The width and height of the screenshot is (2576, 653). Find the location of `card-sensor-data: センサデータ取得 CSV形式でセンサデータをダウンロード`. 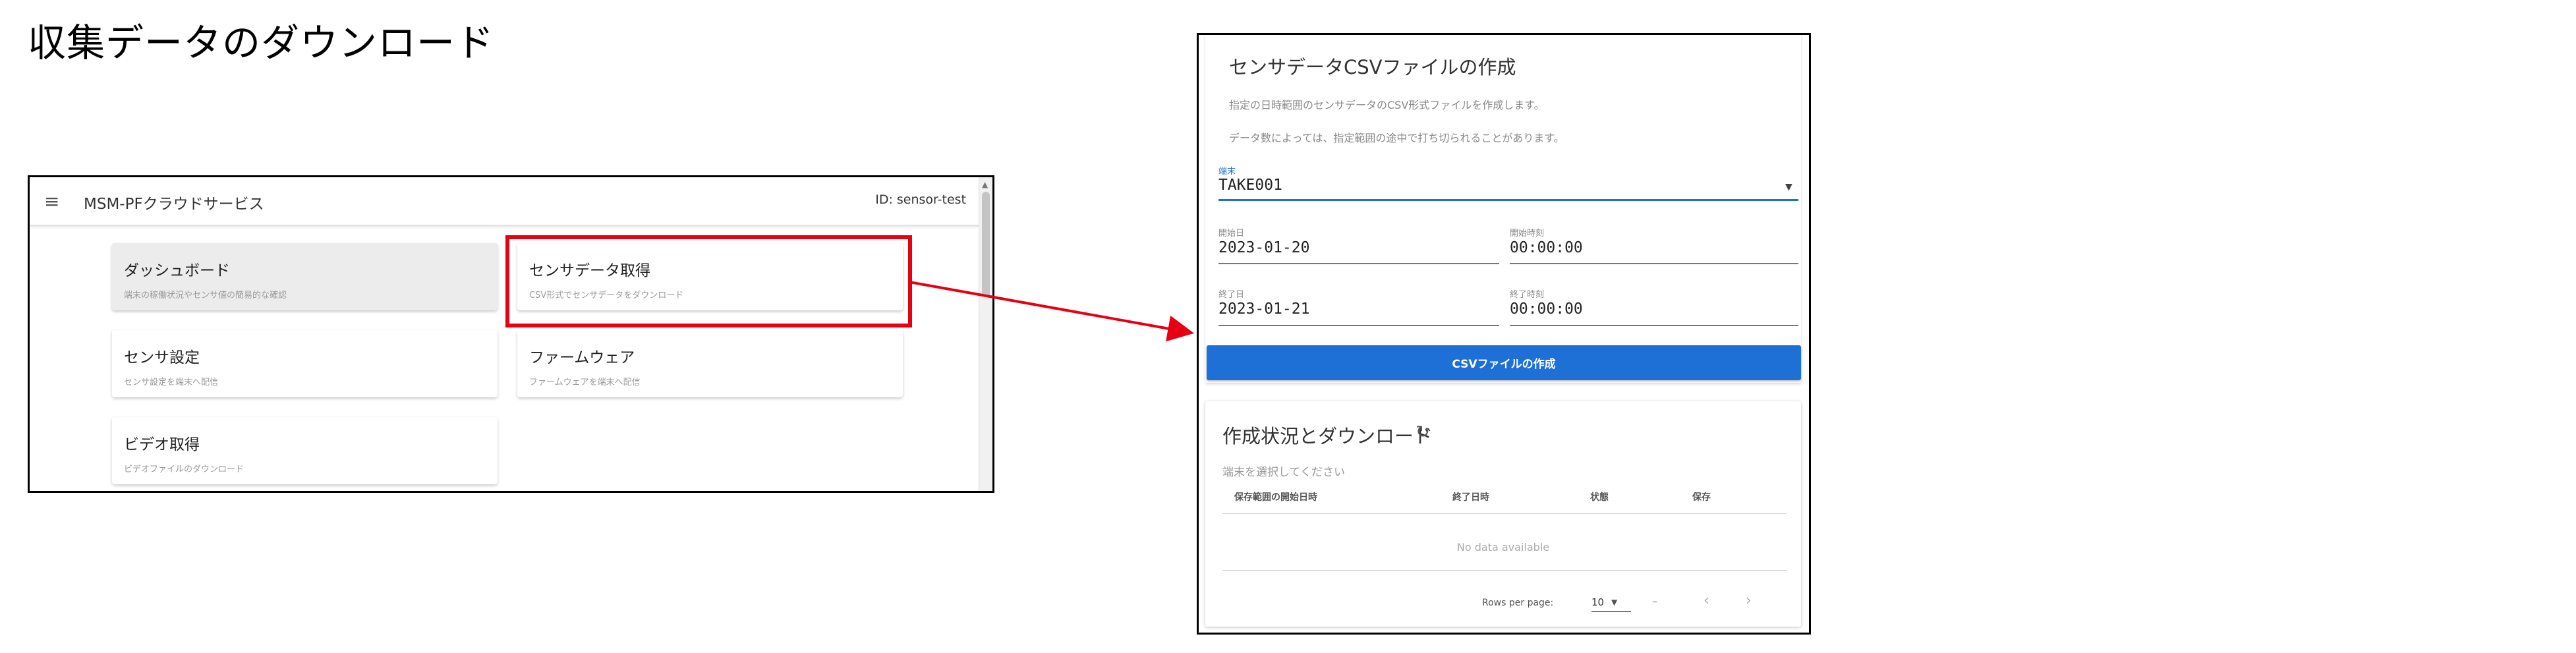

card-sensor-data: センサデータ取得 CSV形式でセンサデータをダウンロード is located at coordinates (710, 276).